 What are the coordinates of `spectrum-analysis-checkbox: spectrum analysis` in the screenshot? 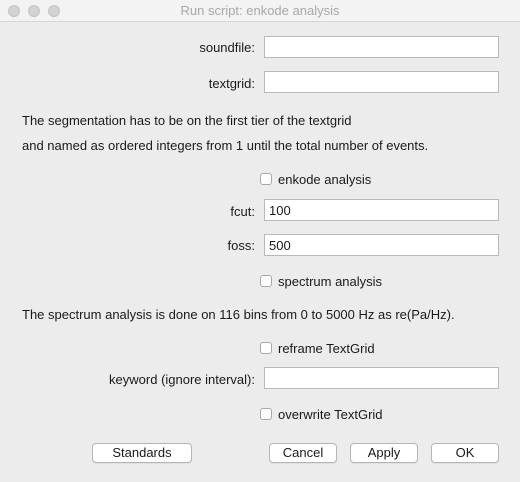 It's located at (321, 281).